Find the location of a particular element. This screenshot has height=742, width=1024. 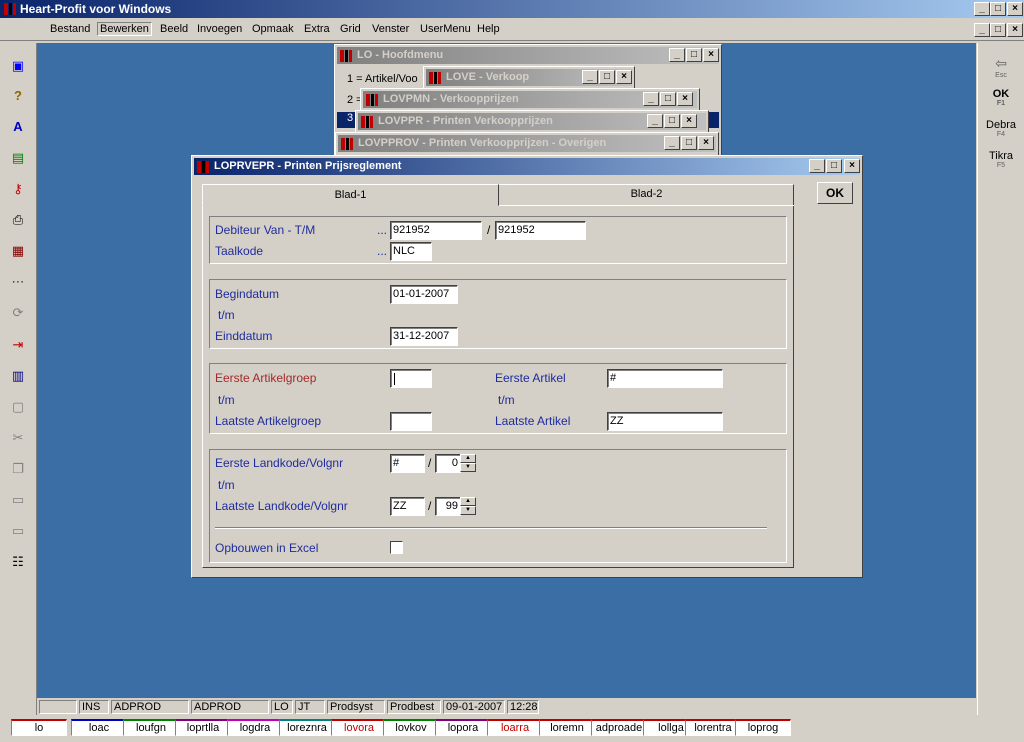

task-tab-loreznra: loreznra is located at coordinates (307, 727).